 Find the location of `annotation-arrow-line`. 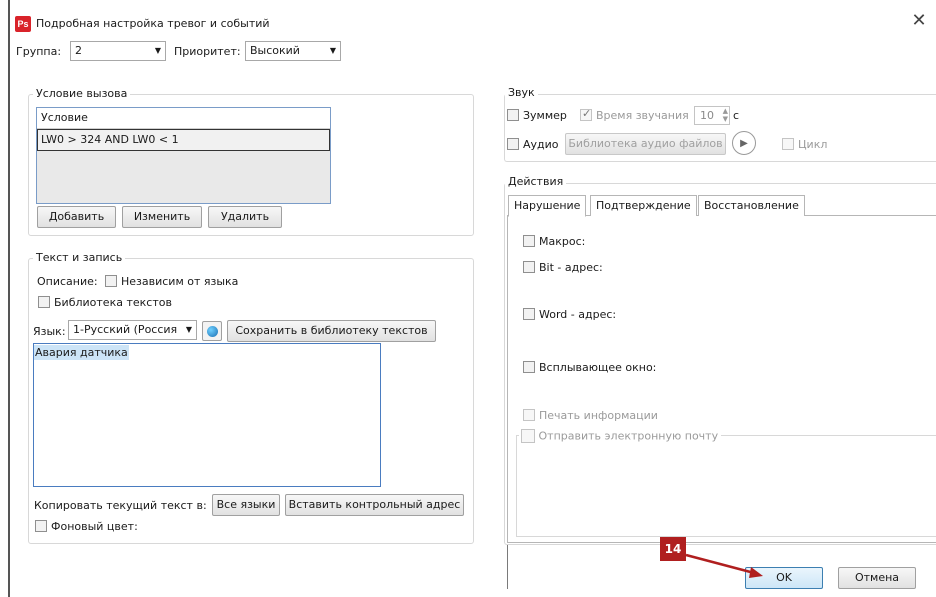

annotation-arrow-line is located at coordinates (722, 564).